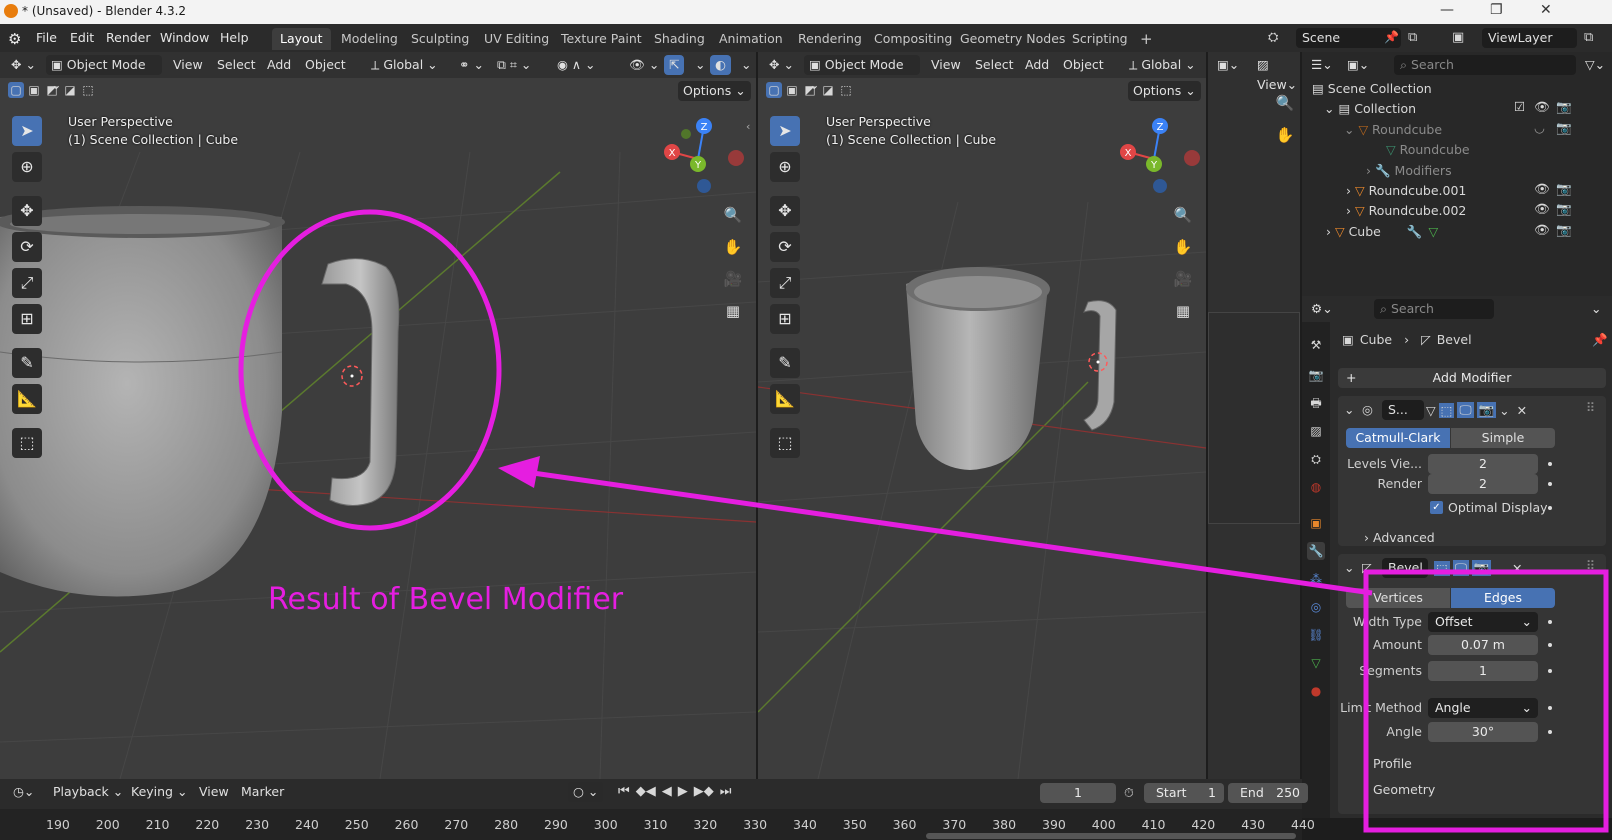 Image resolution: width=1612 pixels, height=840 pixels. Describe the element at coordinates (1316, 635) in the screenshot. I see `constraints-tab-icon: ⛓` at that location.